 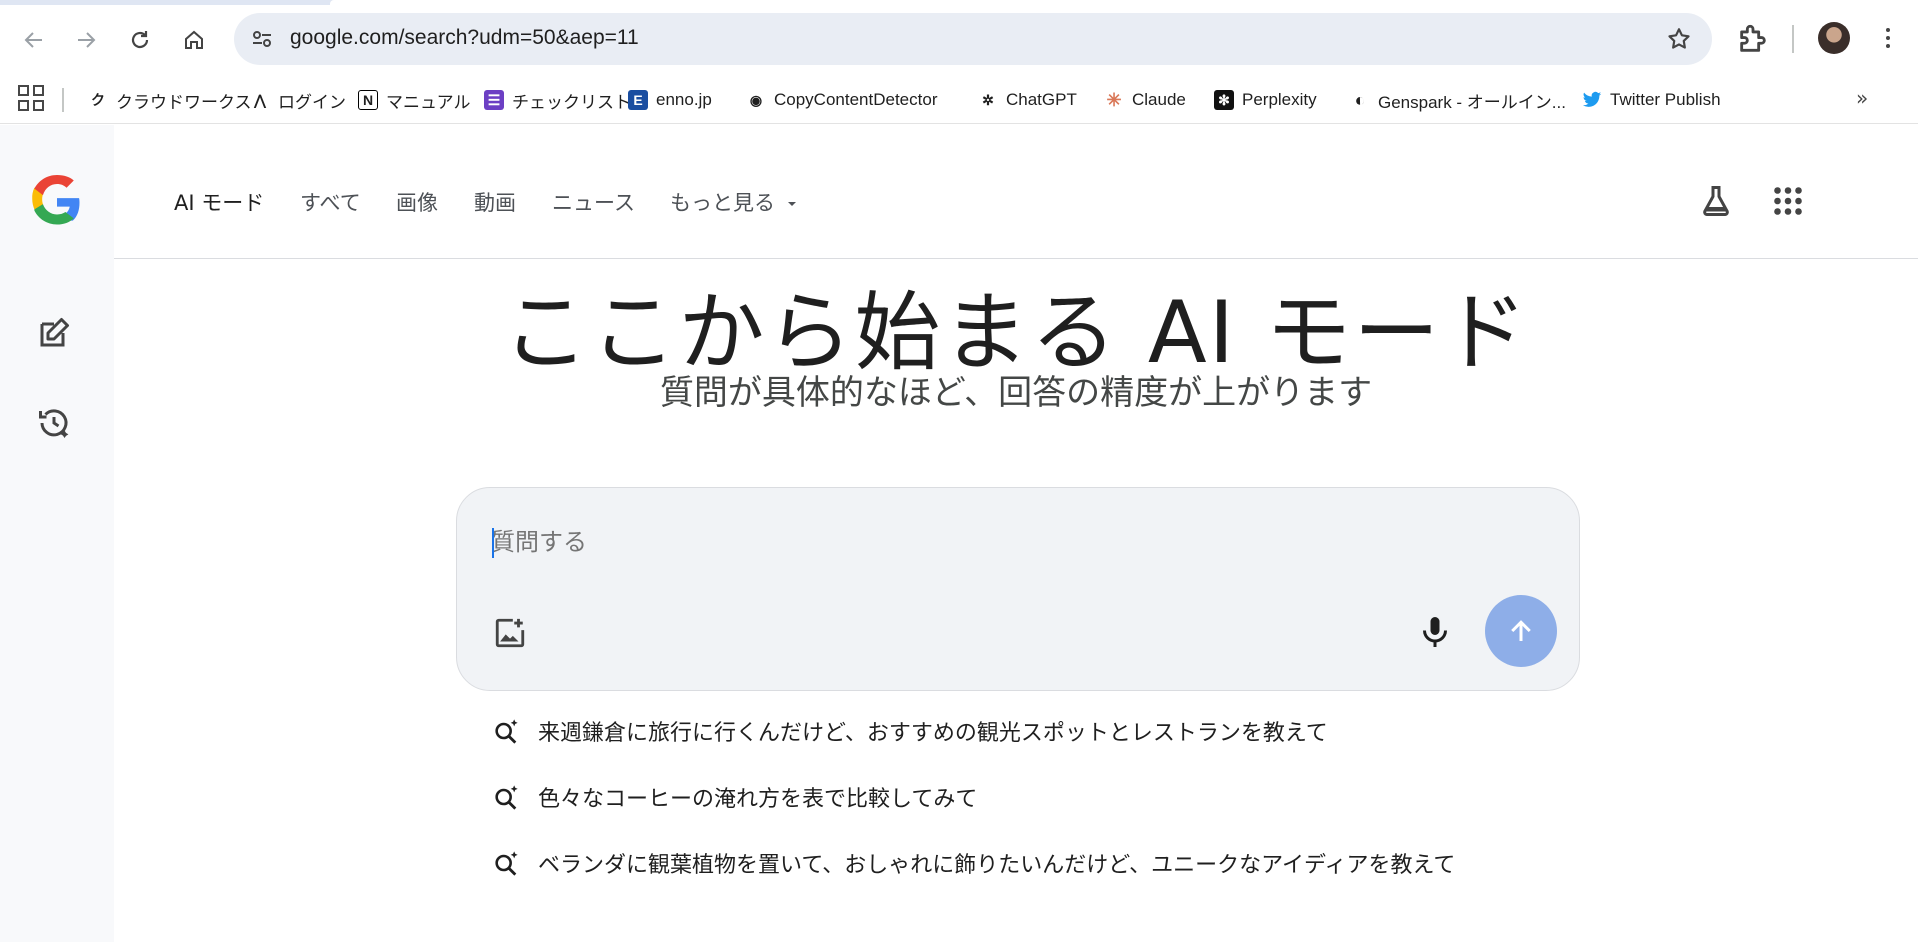 I want to click on suggestion-text: 来週鎌倉に旅行に行くんだけど、おすすめの観光スポットとレストランを教えて, so click(x=933, y=733).